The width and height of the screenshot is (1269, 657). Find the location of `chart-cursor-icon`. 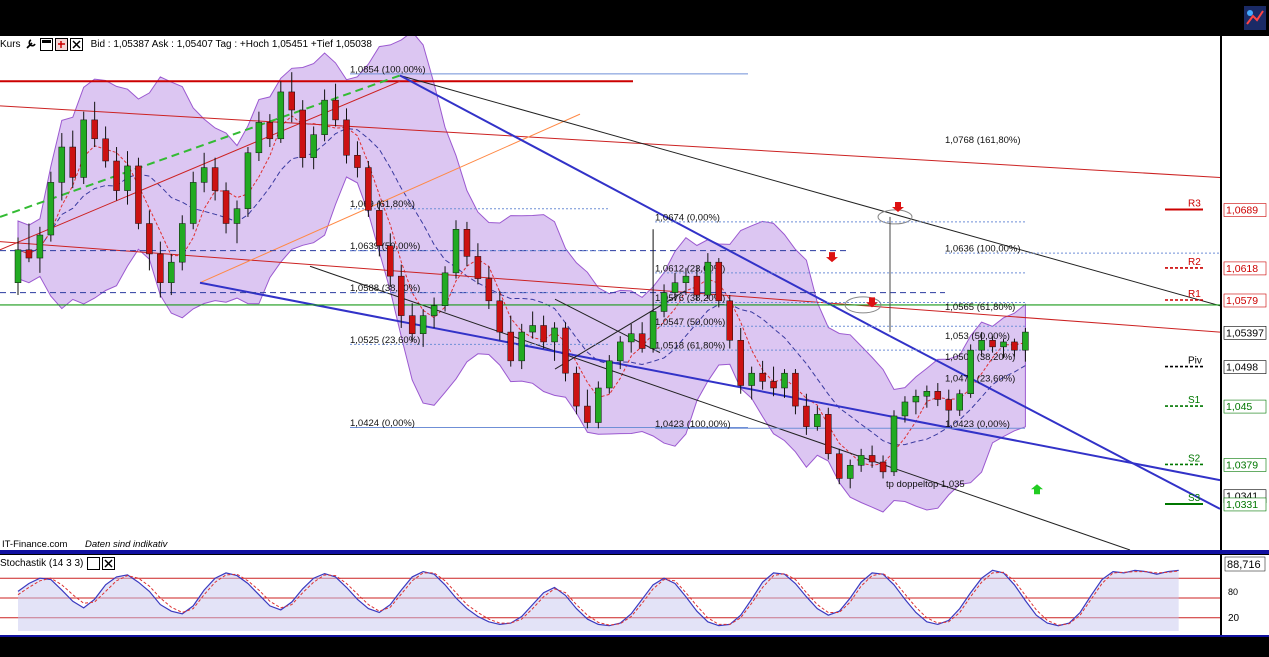

chart-cursor-icon is located at coordinates (1255, 18).